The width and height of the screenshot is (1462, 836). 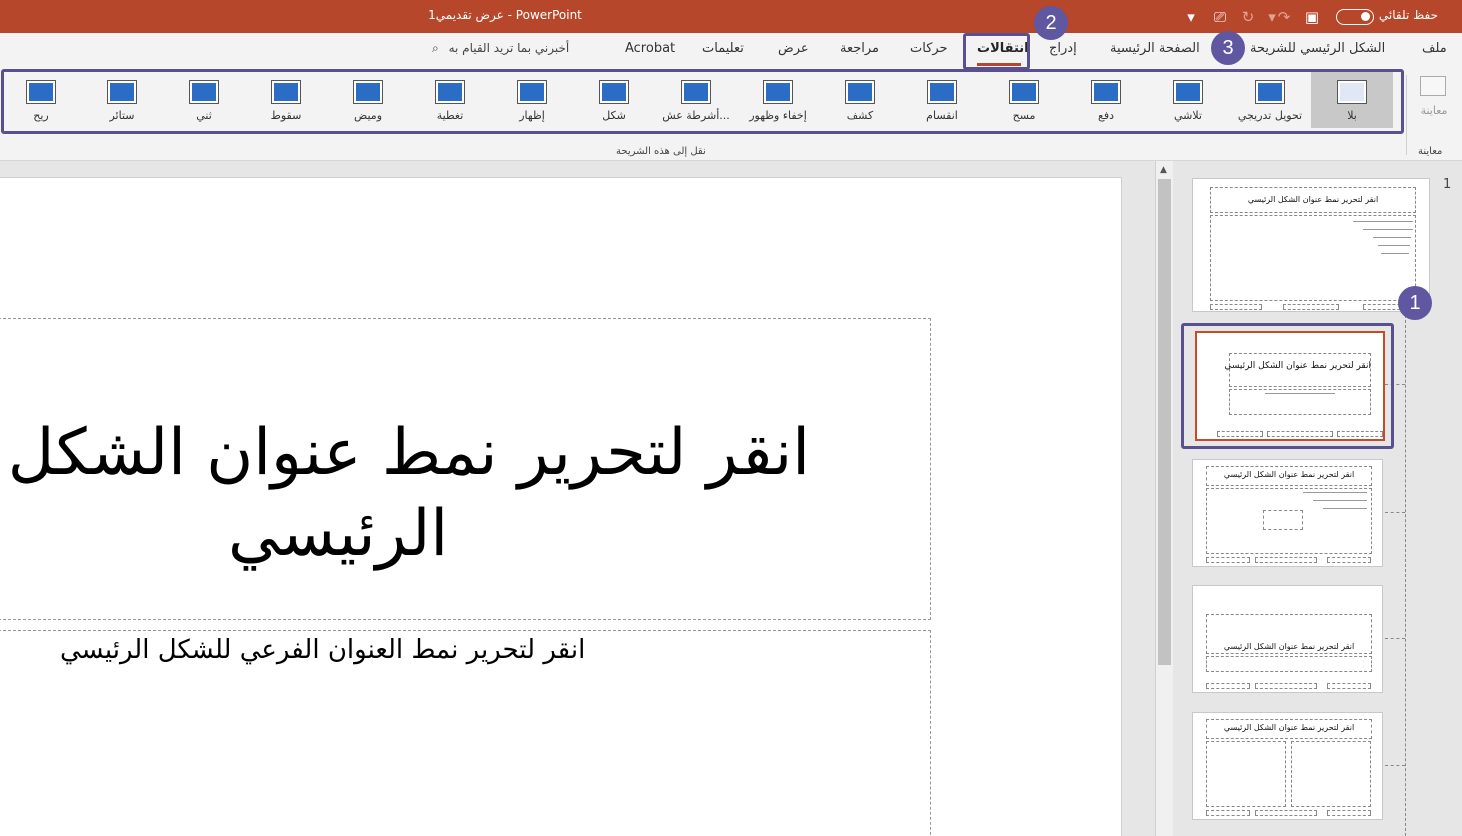 What do you see at coordinates (1287, 639) in the screenshot?
I see `thumbnail-section-layout: انقر لتحرير نمط عنوان الشكل الرئيسي` at bounding box center [1287, 639].